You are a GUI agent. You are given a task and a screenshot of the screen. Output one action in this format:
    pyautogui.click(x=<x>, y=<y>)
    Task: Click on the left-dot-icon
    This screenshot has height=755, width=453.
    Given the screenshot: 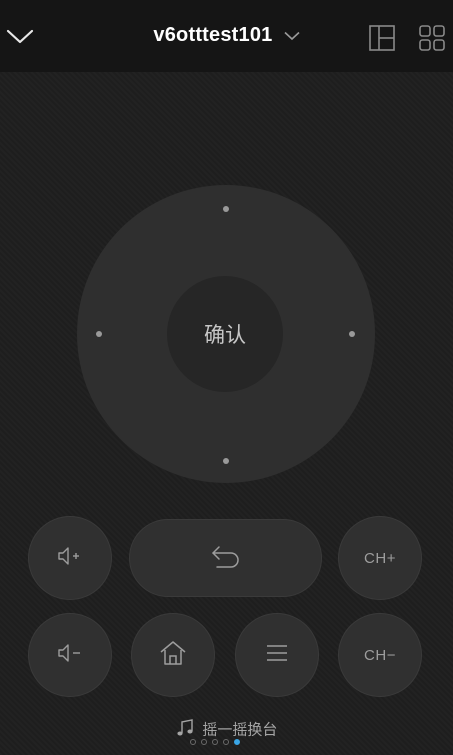 What is the action you would take?
    pyautogui.click(x=99, y=334)
    